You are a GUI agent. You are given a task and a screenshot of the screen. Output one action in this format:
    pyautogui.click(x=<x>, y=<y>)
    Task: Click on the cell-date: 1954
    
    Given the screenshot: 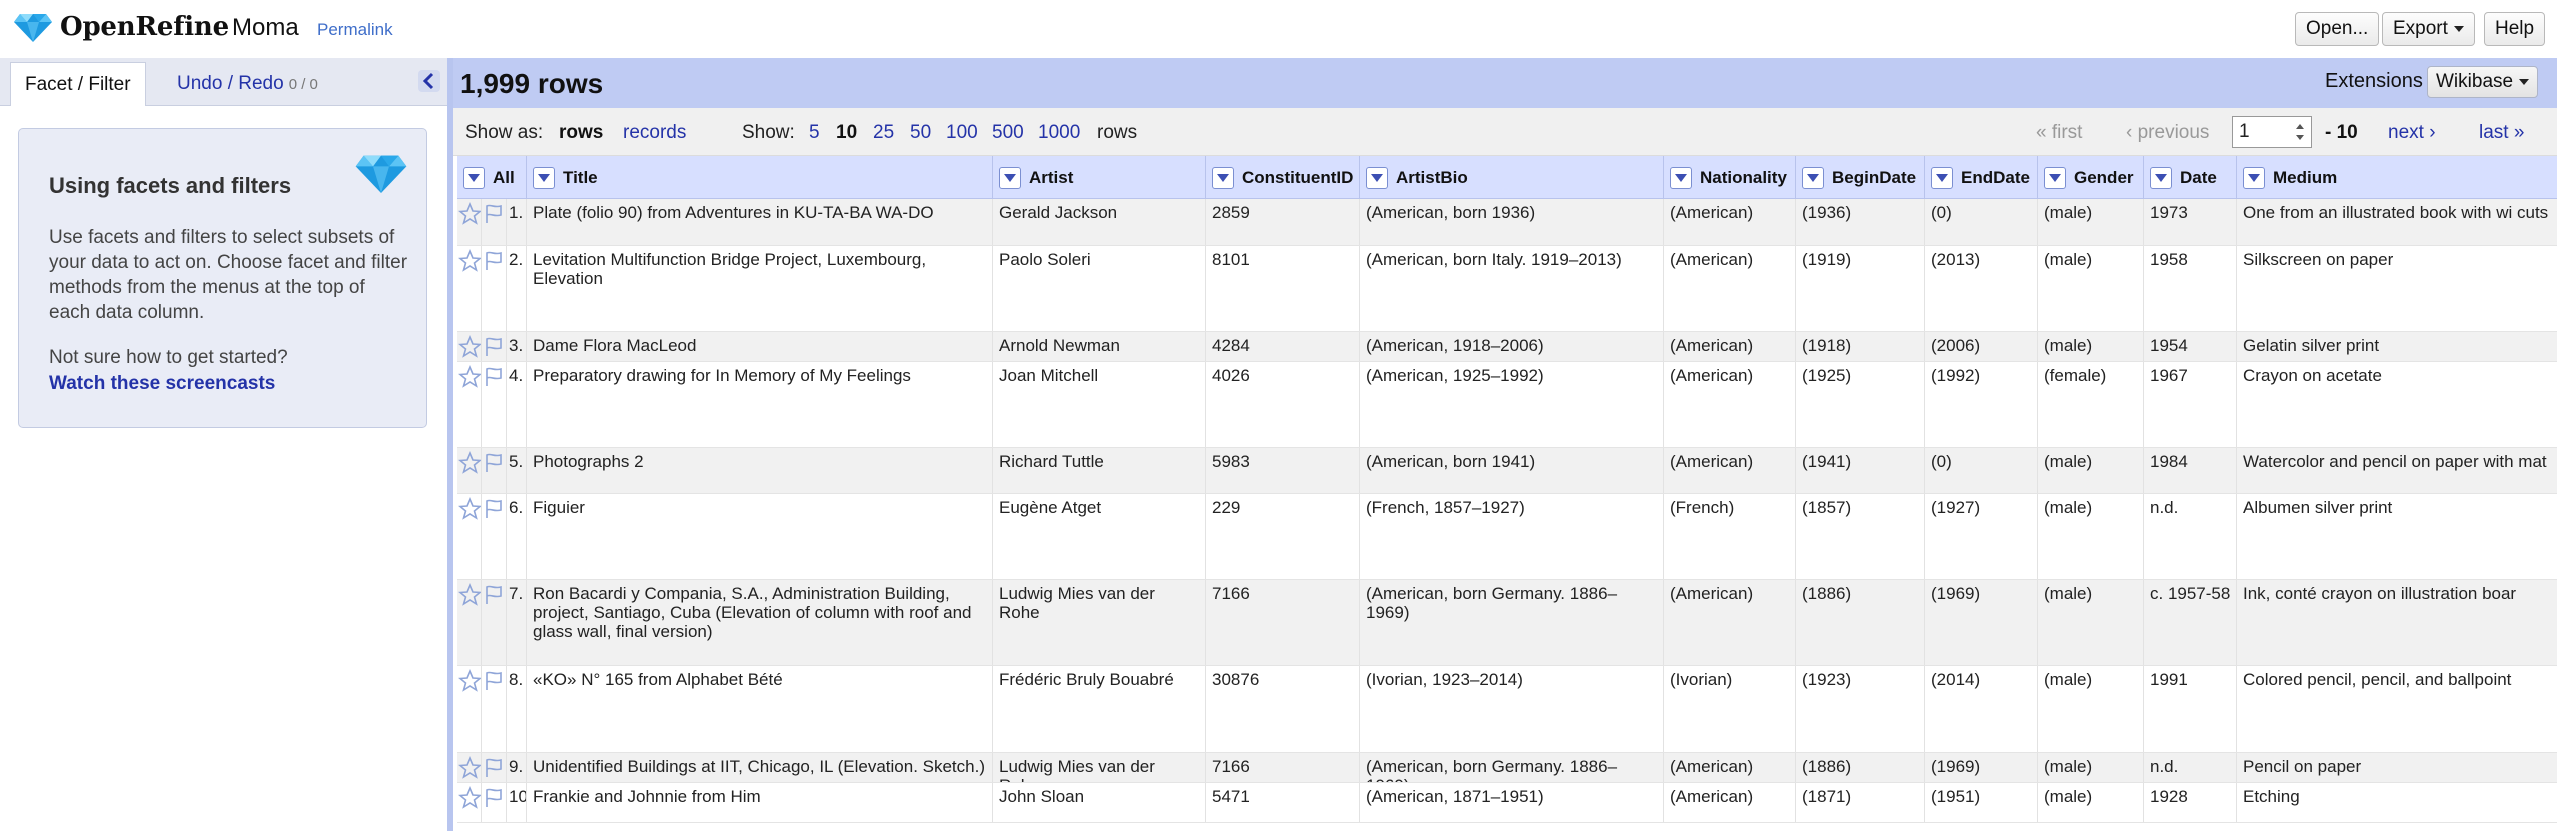 What is the action you would take?
    pyautogui.click(x=2190, y=346)
    